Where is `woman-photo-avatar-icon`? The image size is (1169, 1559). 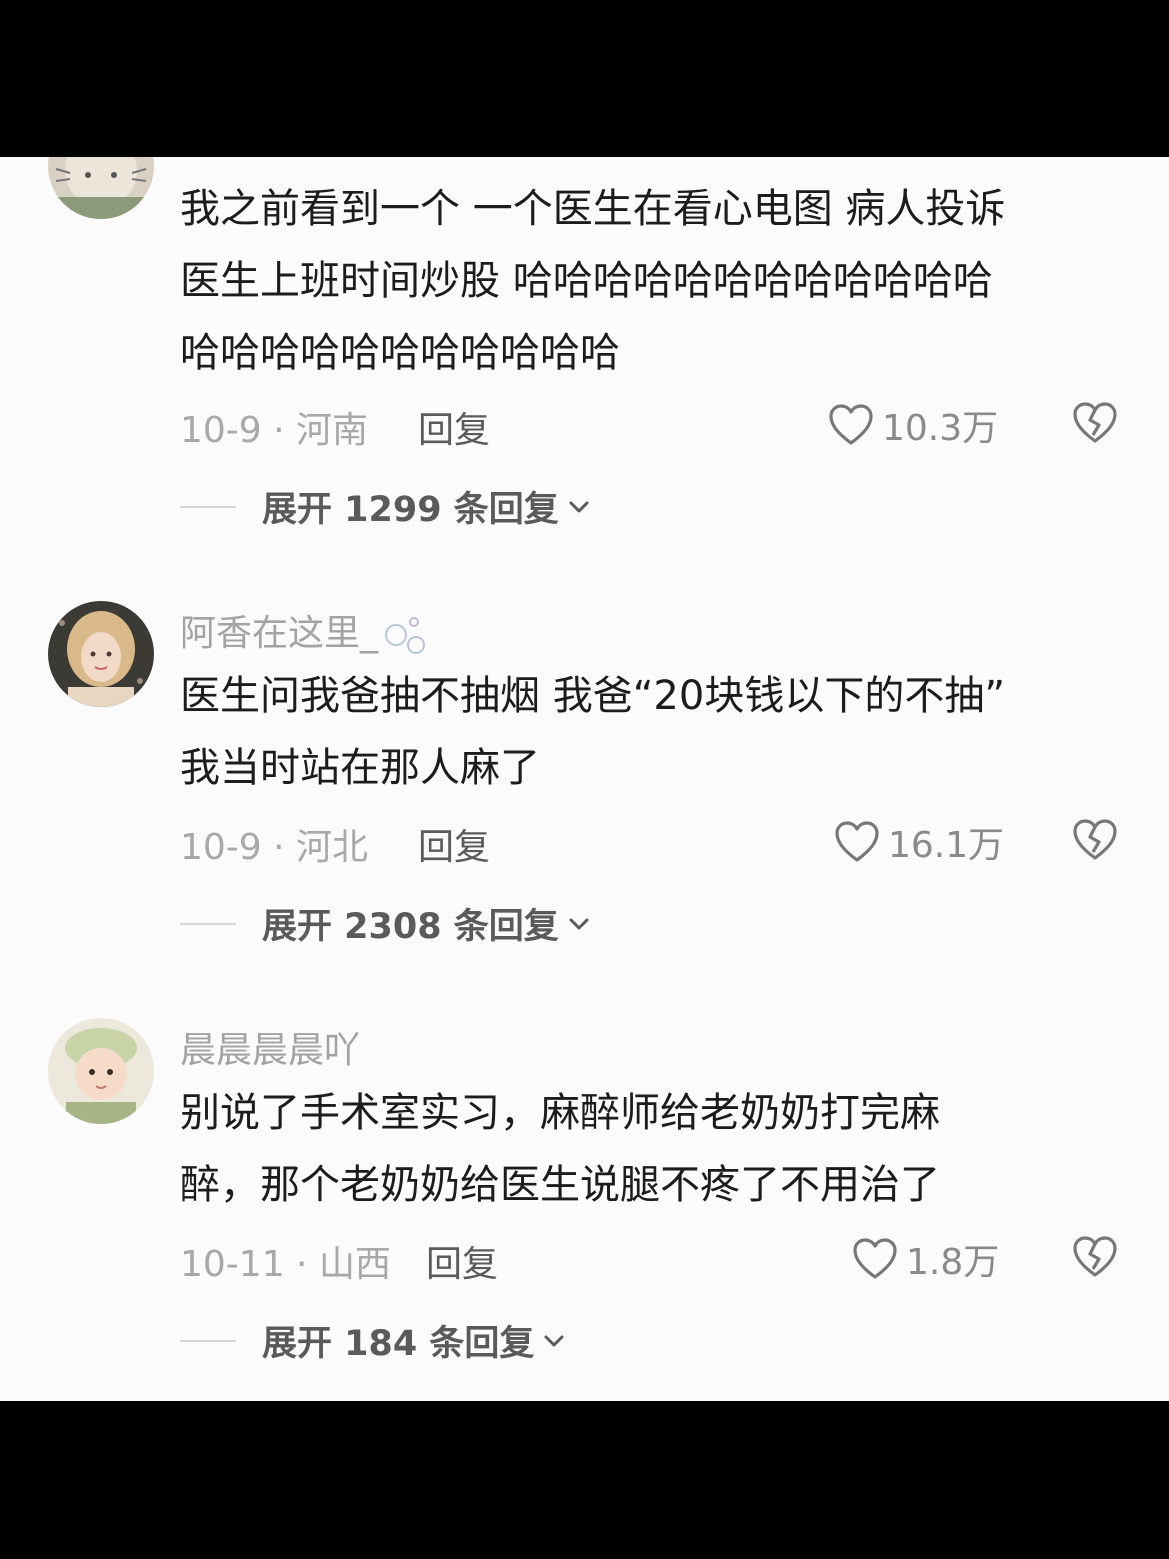 woman-photo-avatar-icon is located at coordinates (101, 654).